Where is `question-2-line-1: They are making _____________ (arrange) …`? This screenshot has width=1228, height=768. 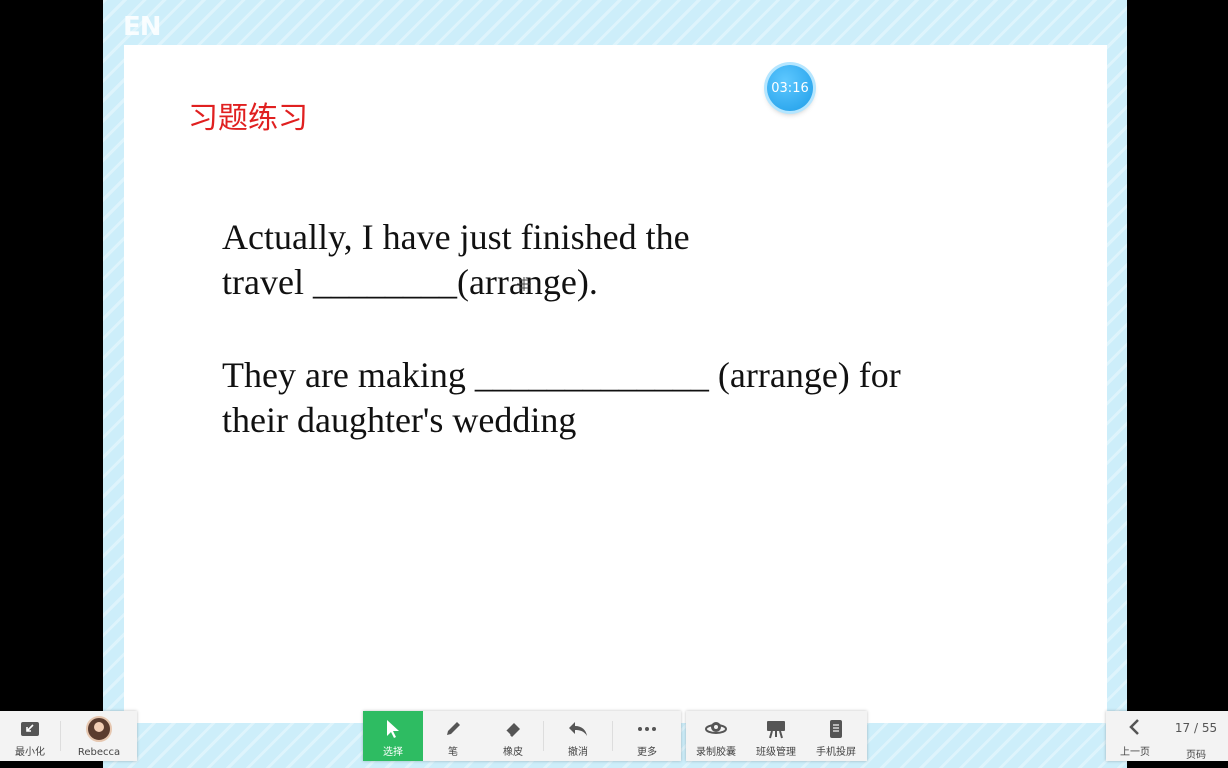
question-2-line-1: They are making _____________ (arrange) … is located at coordinates (561, 375).